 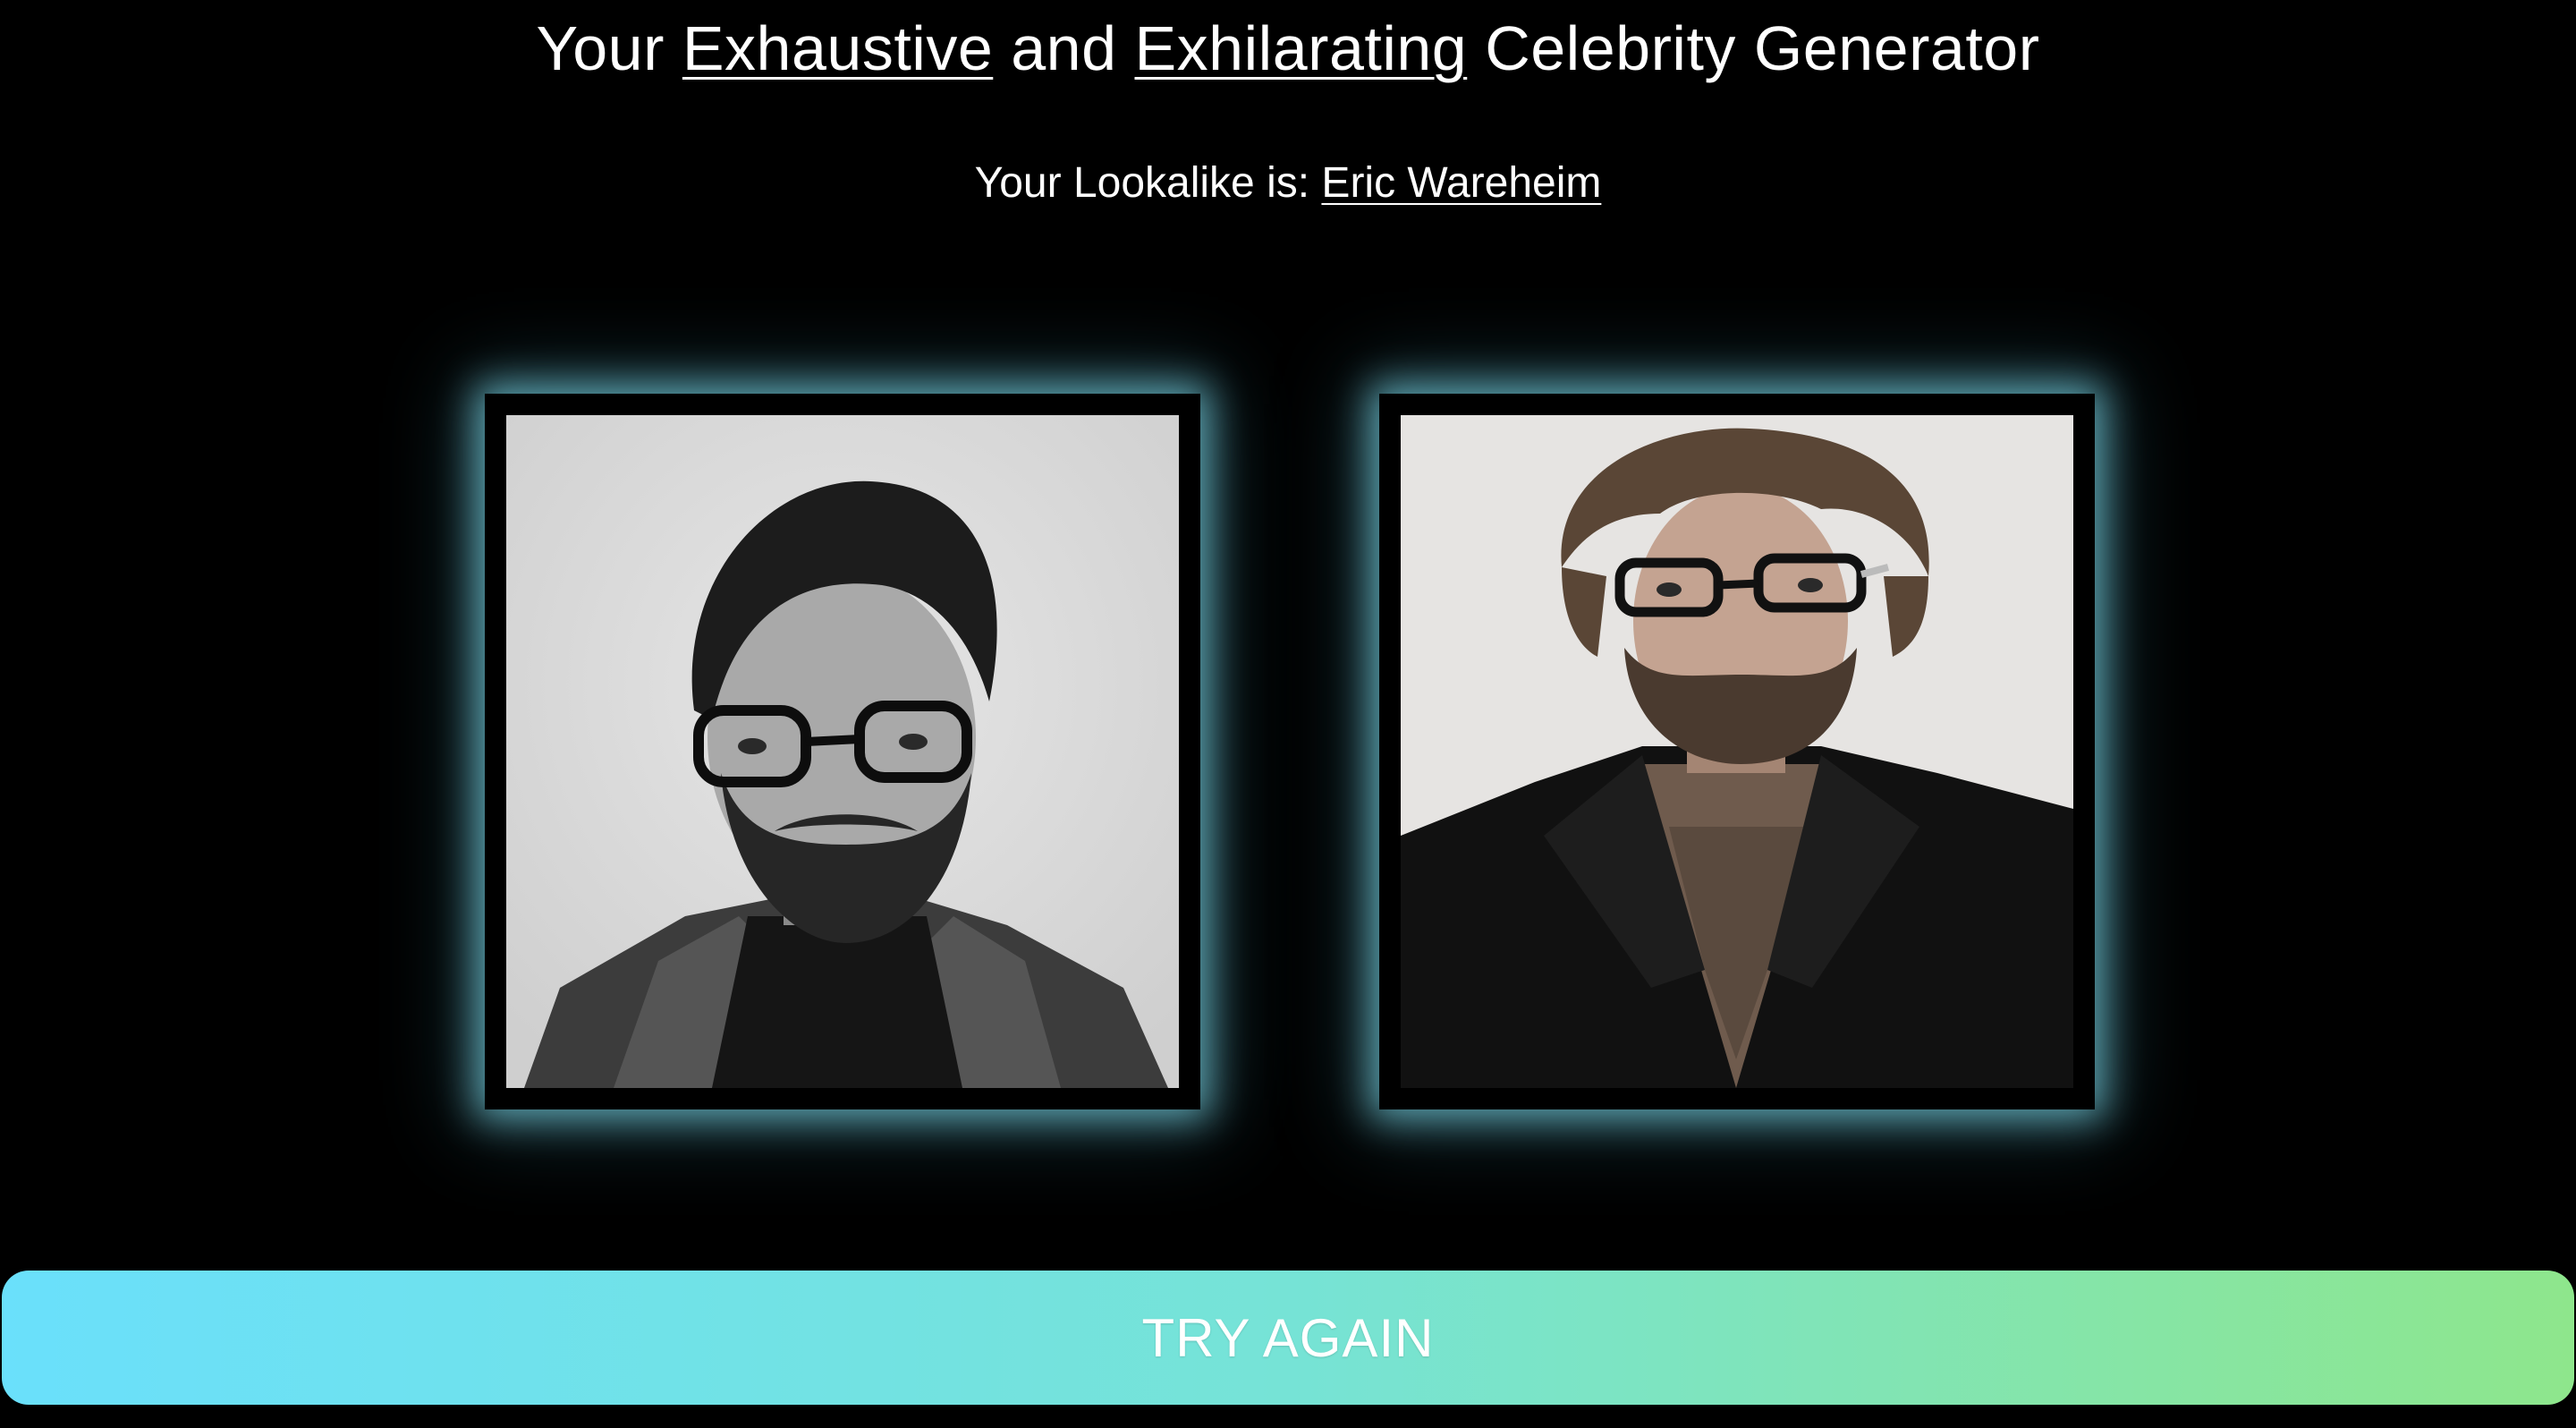 I want to click on celebrity-photo-frame, so click(x=1737, y=751).